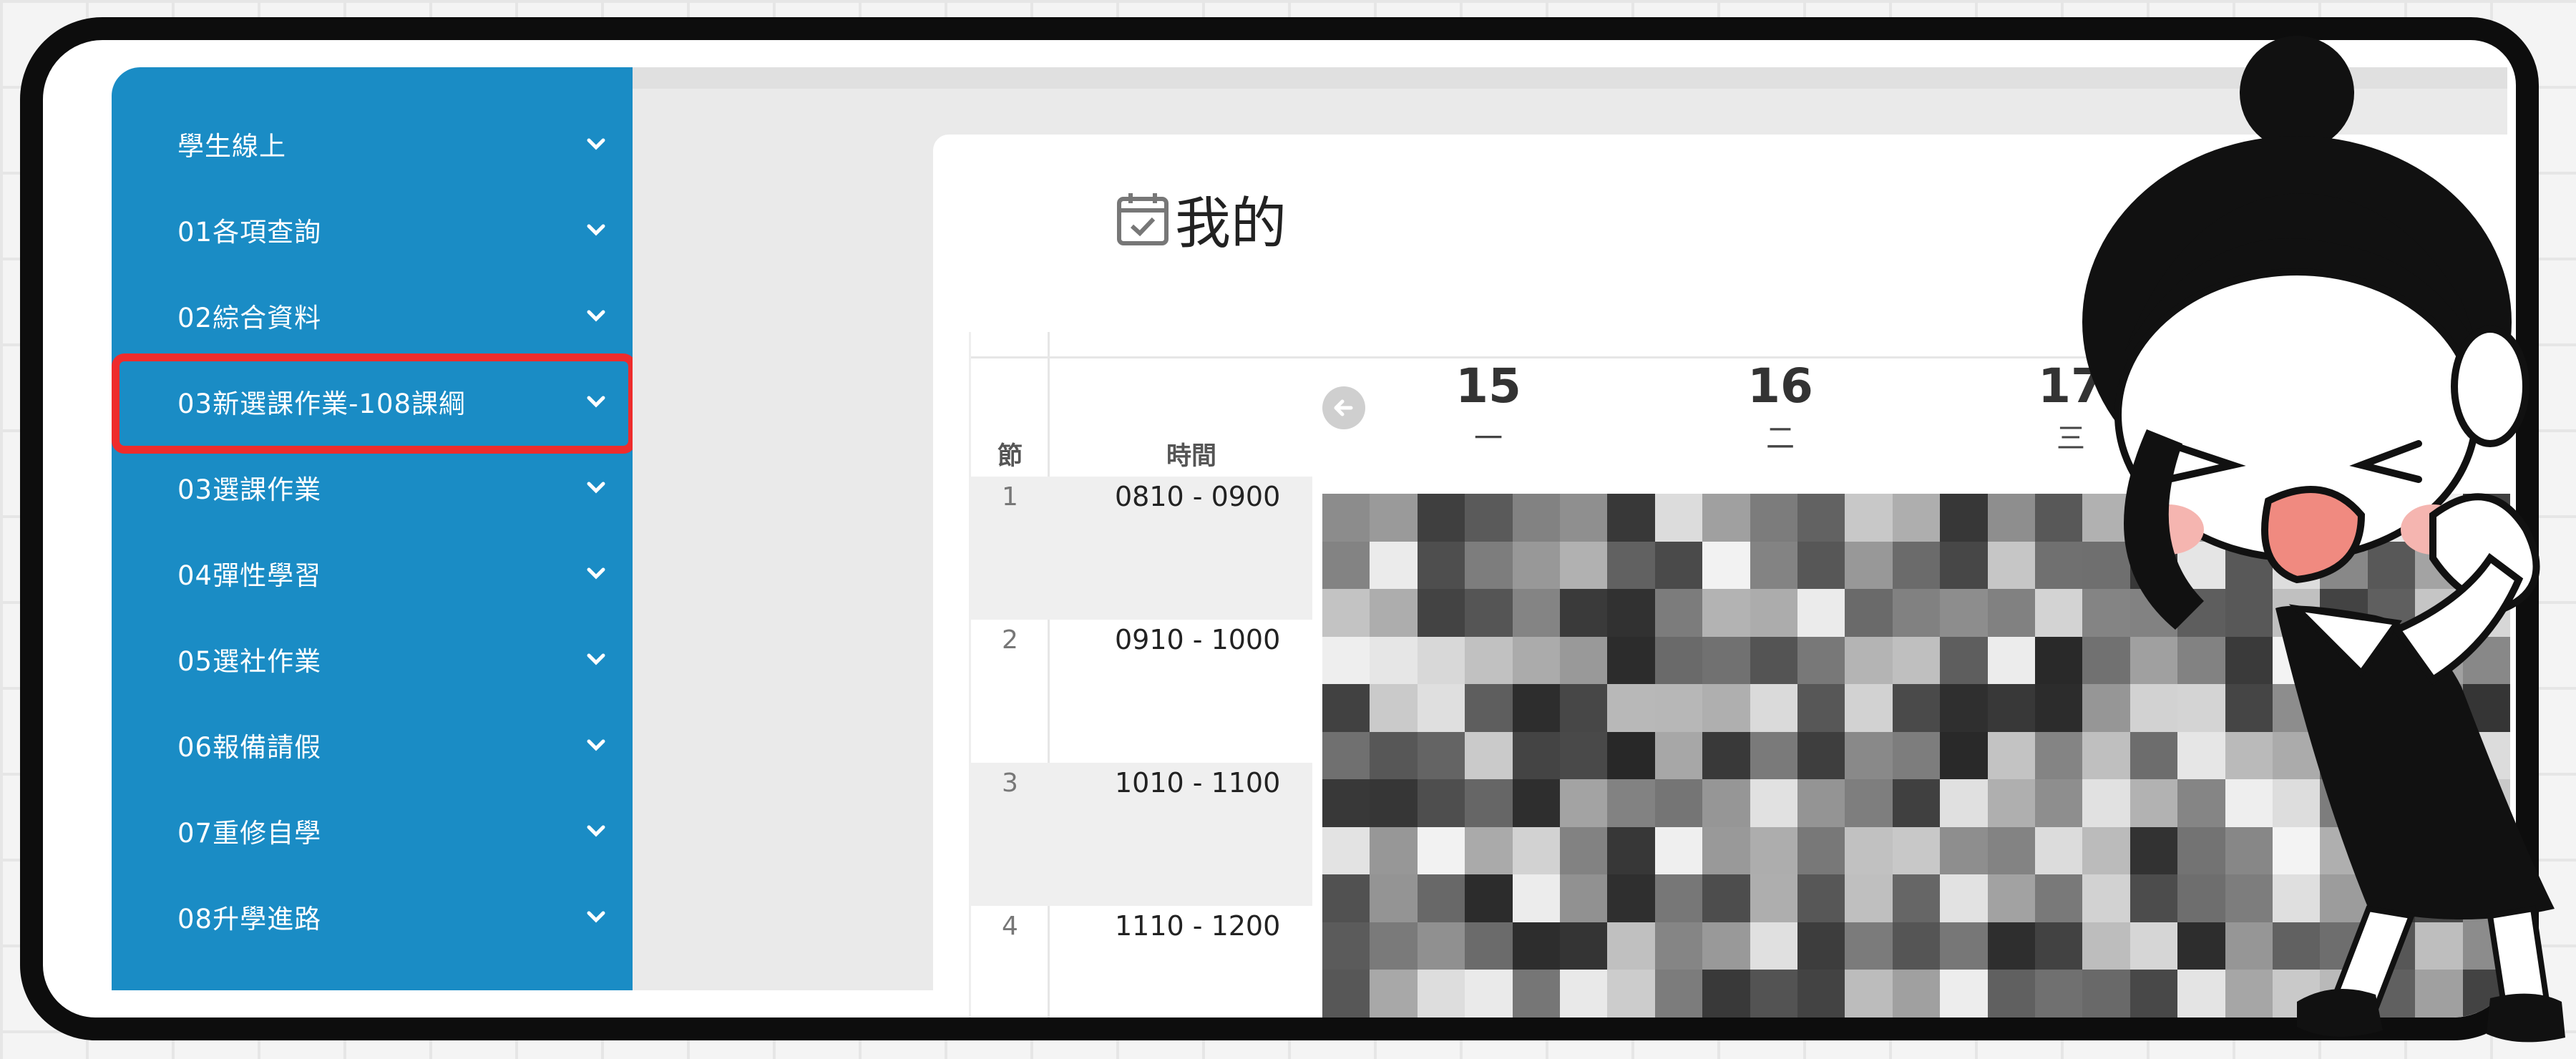 The height and width of the screenshot is (1059, 2576). I want to click on sidebar-item-club-selection: 05選社作業, so click(372, 659).